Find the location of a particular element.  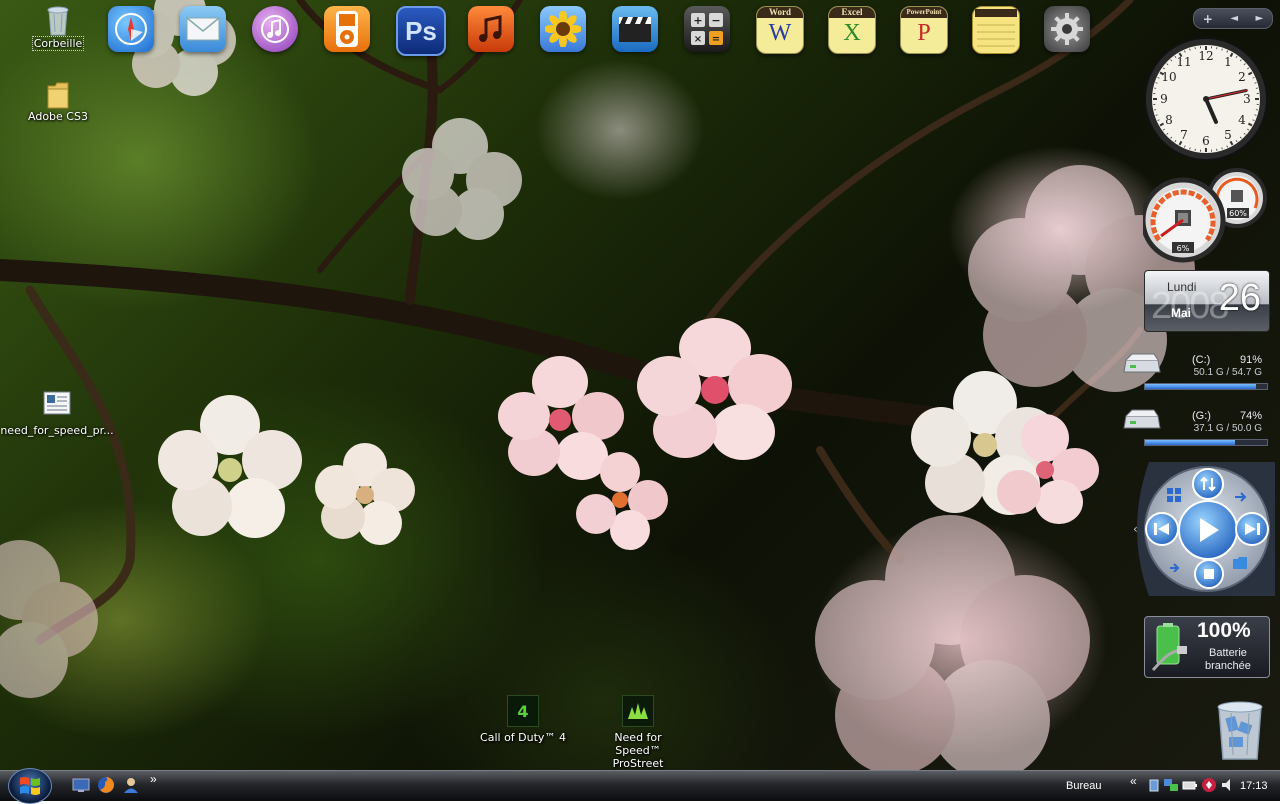

cpu-meter-dials: 60% 6% is located at coordinates (1206, 216).